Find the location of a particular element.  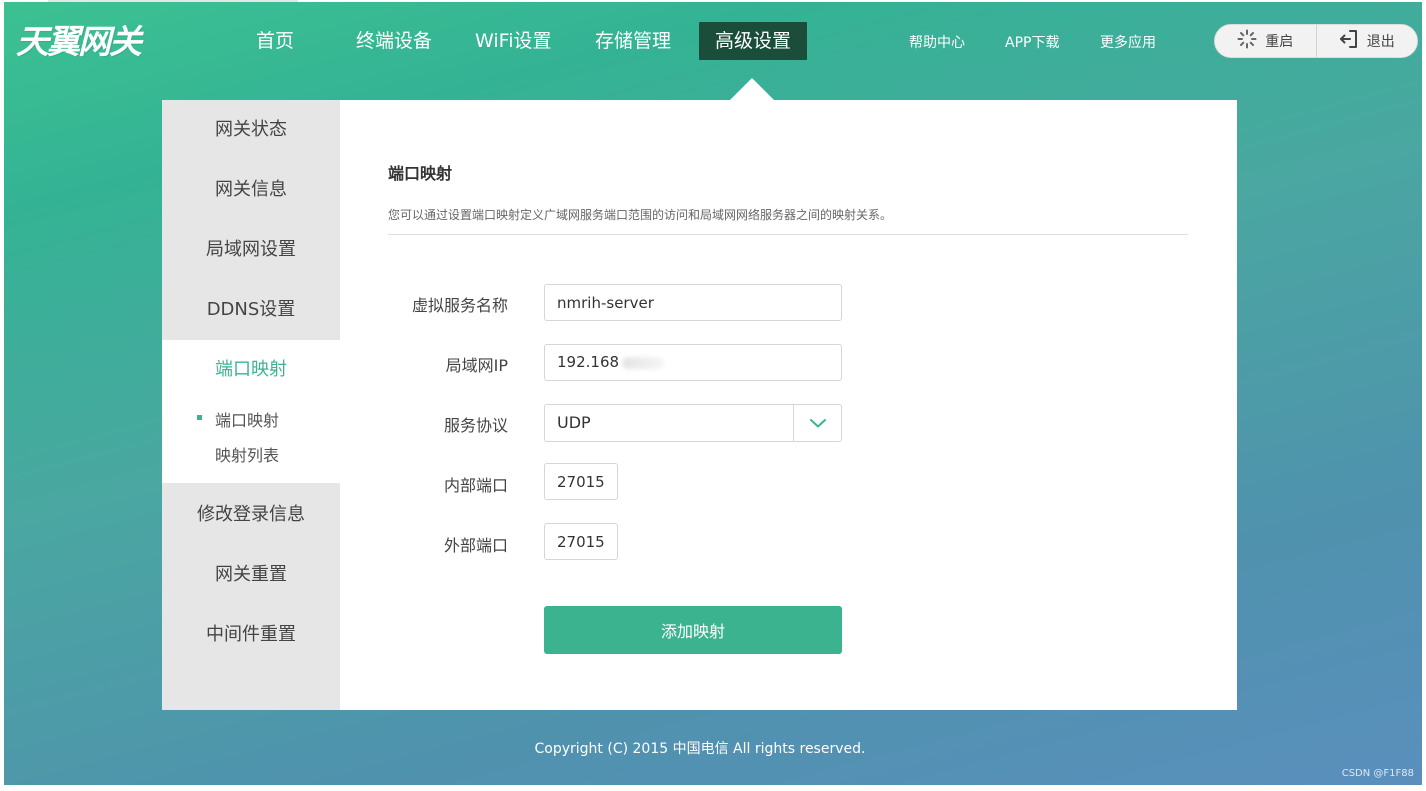

add-mapping-button: 添加映射 is located at coordinates (693, 630).